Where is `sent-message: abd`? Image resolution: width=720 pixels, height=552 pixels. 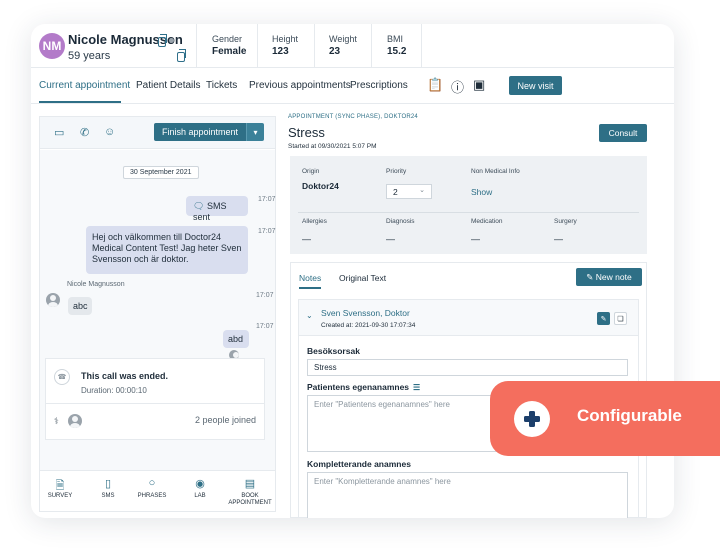 sent-message: abd is located at coordinates (236, 339).